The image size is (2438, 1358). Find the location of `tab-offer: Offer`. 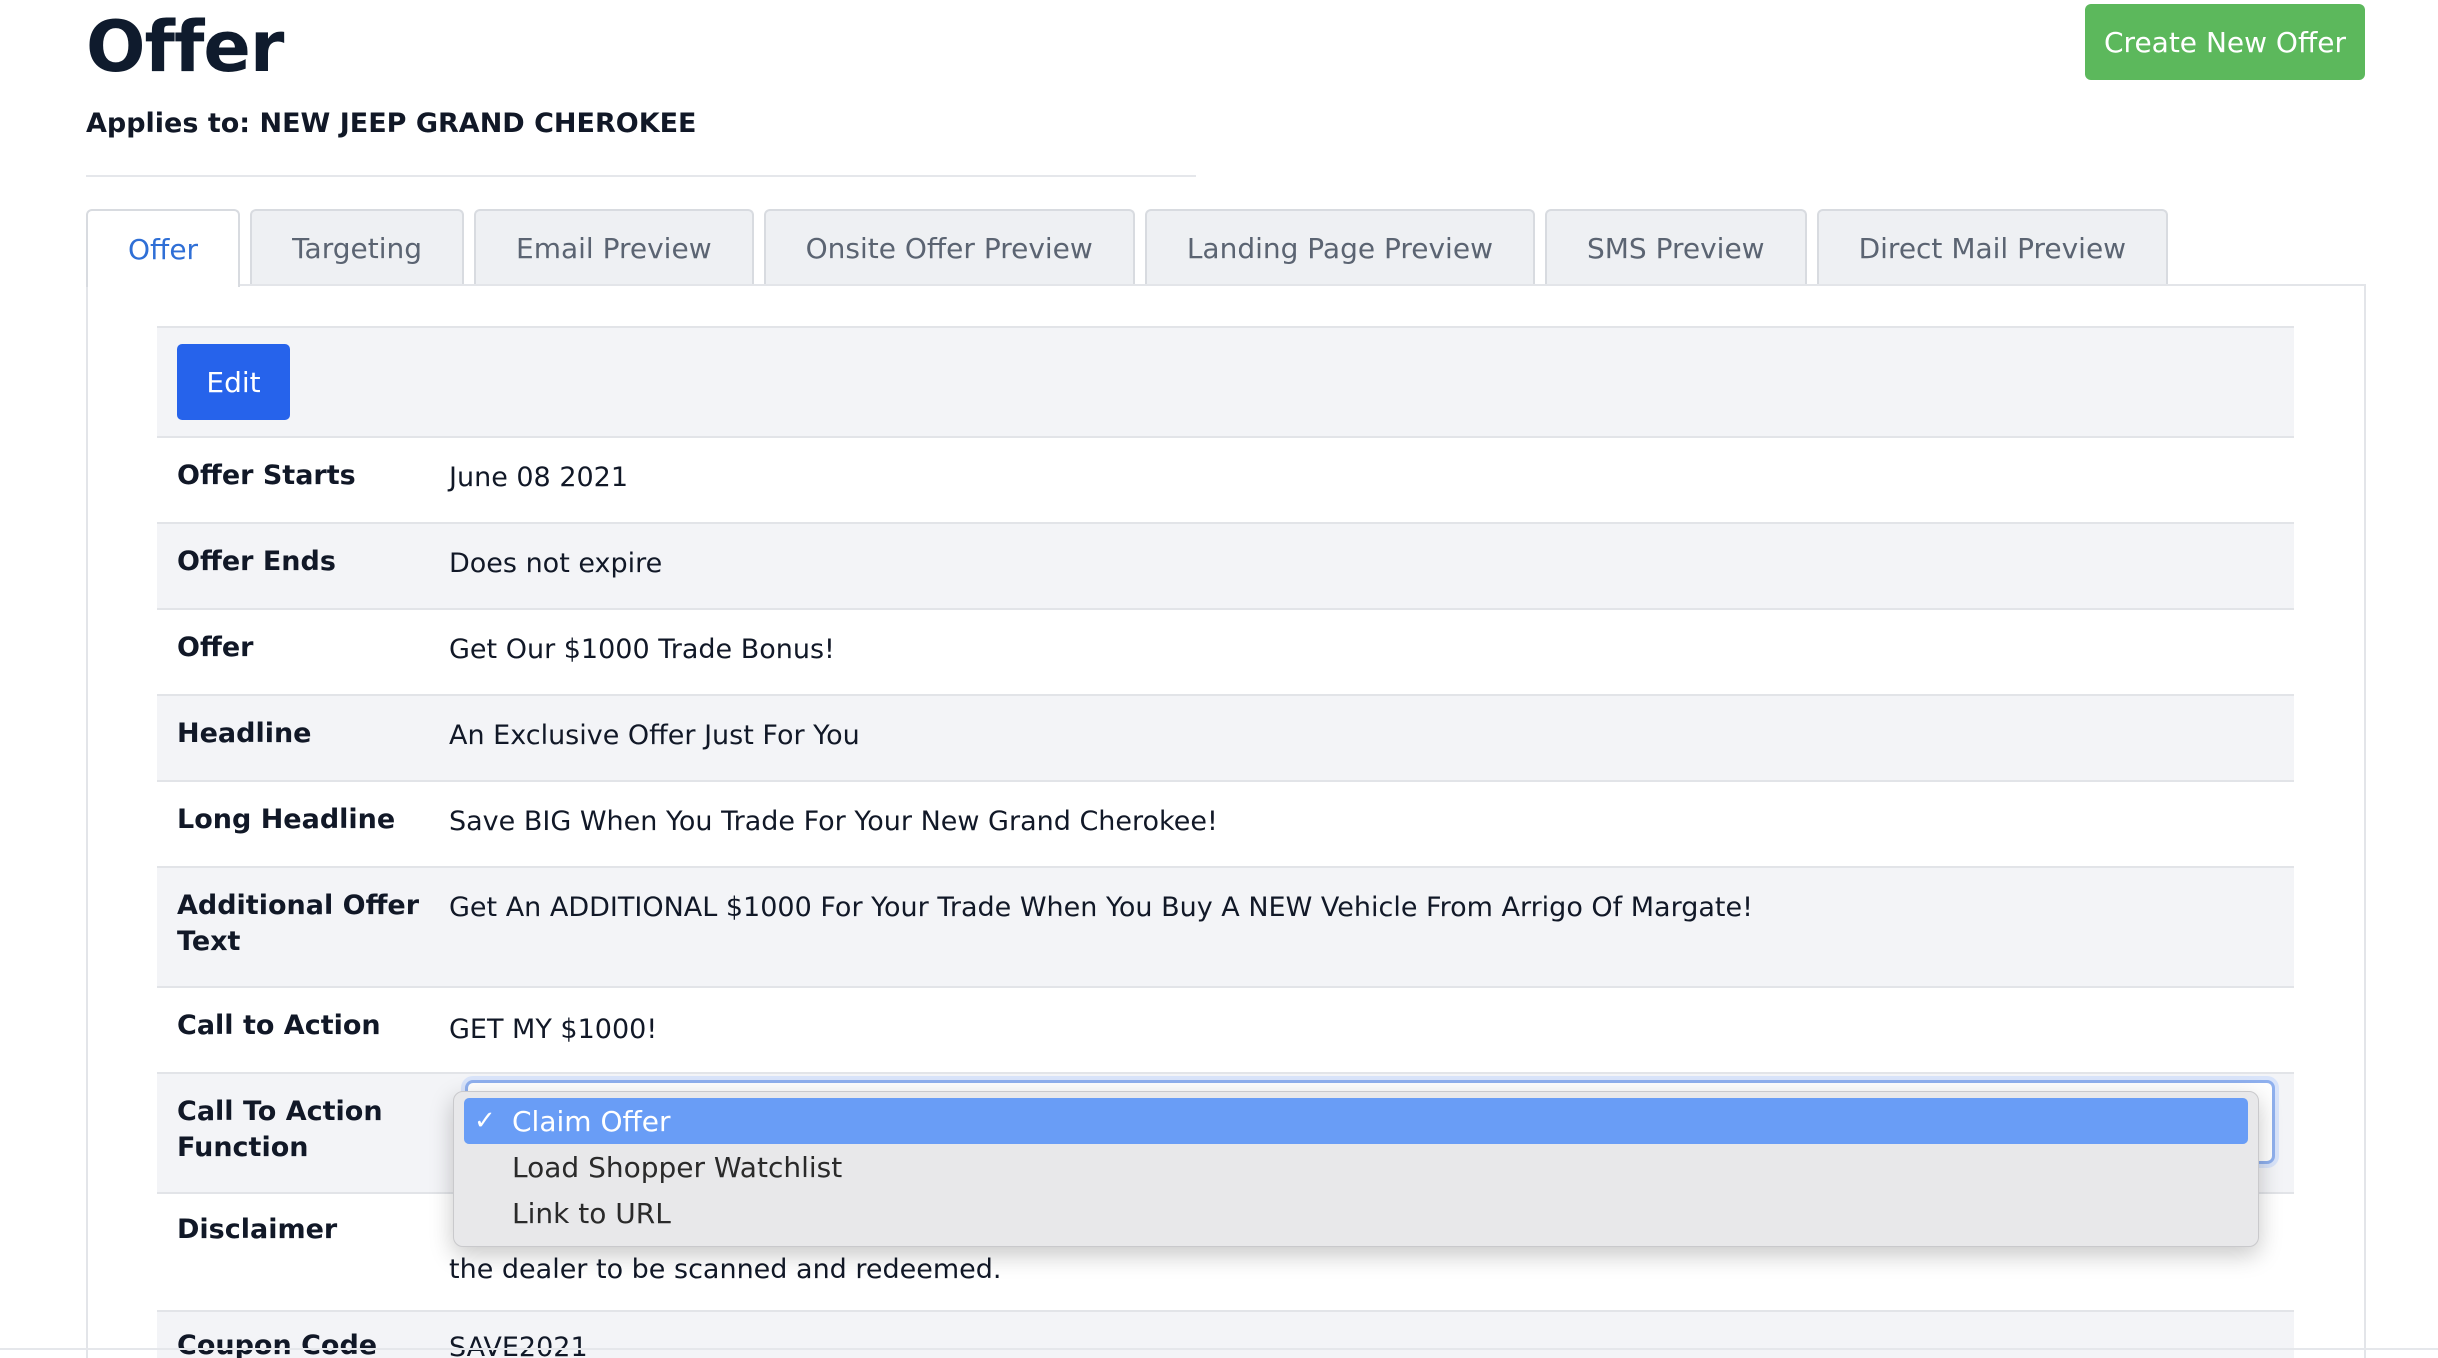

tab-offer: Offer is located at coordinates (163, 248).